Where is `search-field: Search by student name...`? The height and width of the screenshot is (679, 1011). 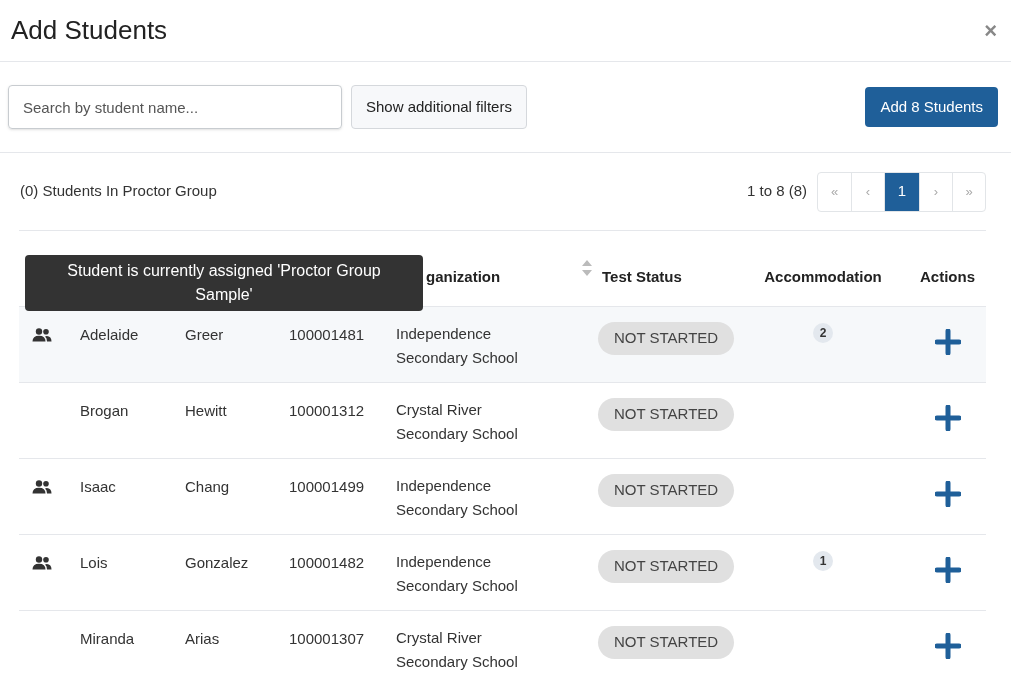
search-field: Search by student name... is located at coordinates (175, 107).